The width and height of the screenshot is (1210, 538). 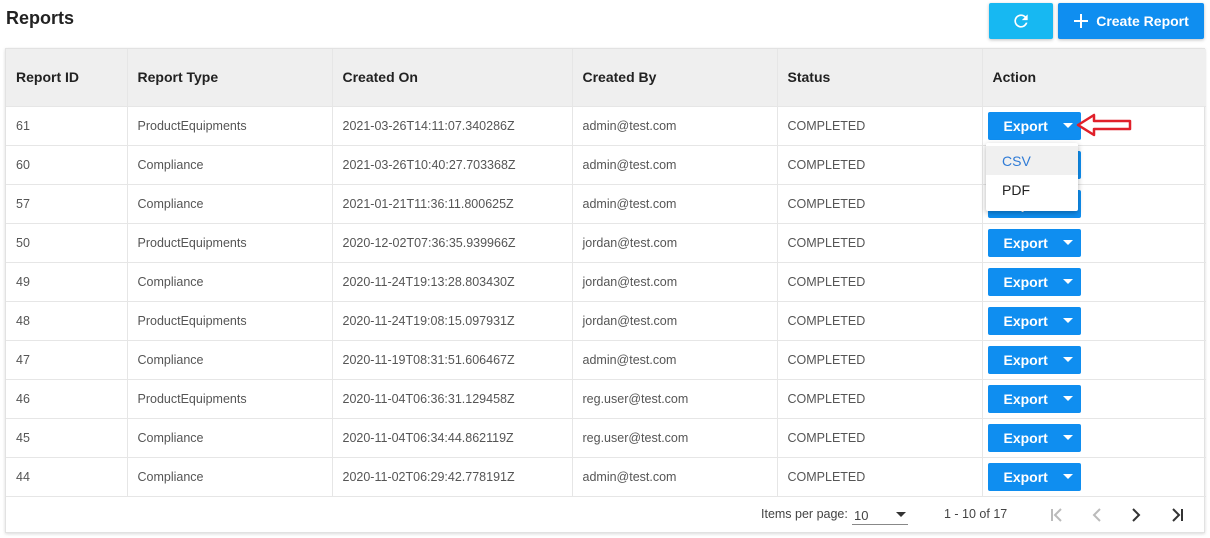 I want to click on next-page-button, so click(x=1136, y=515).